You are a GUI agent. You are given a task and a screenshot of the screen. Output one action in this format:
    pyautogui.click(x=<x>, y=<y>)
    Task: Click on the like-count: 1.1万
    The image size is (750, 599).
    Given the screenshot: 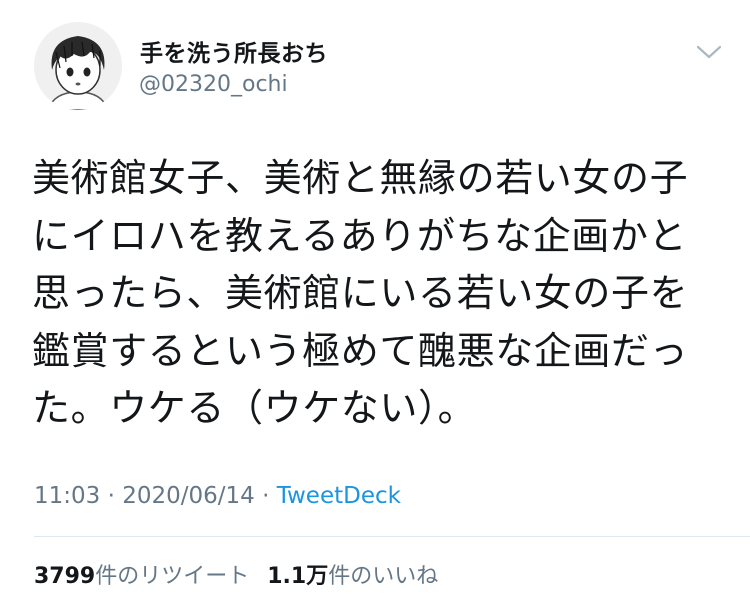 What is the action you would take?
    pyautogui.click(x=298, y=576)
    